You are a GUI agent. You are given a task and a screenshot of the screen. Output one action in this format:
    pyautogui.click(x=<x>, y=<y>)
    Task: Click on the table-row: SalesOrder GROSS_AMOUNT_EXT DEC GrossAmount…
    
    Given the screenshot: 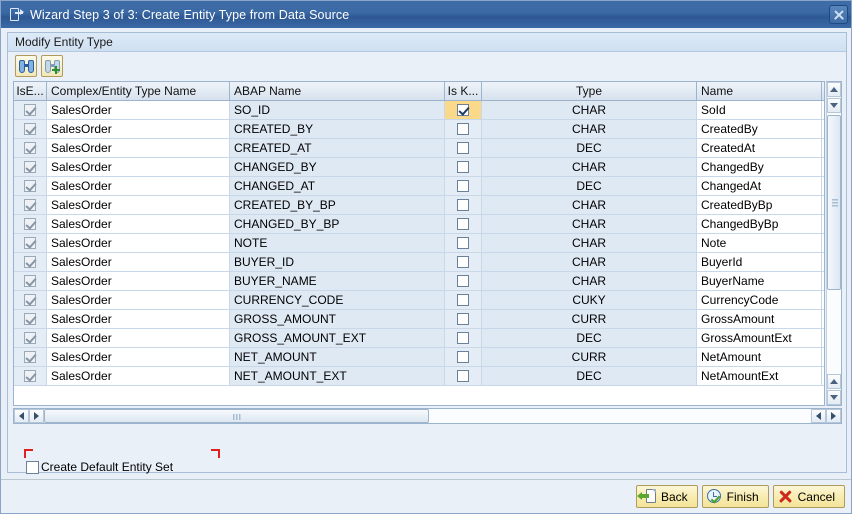 What is the action you would take?
    pyautogui.click(x=419, y=338)
    